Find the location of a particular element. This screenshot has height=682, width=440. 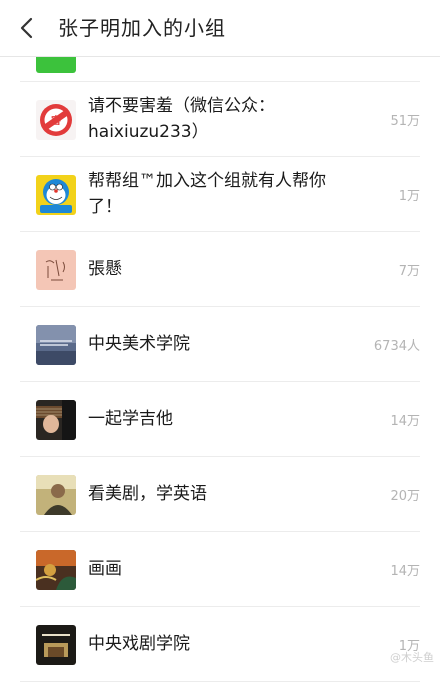

group-item-zhangxuan: 張懸 7万 is located at coordinates (220, 269).